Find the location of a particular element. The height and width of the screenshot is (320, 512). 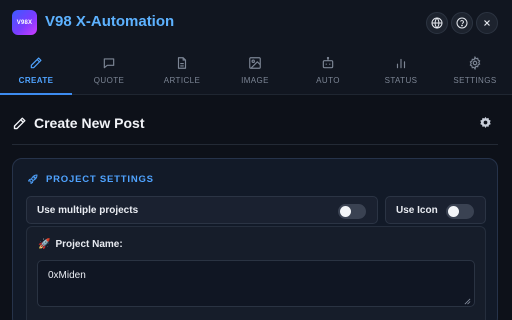

page-title: Create New Post is located at coordinates (78, 123).